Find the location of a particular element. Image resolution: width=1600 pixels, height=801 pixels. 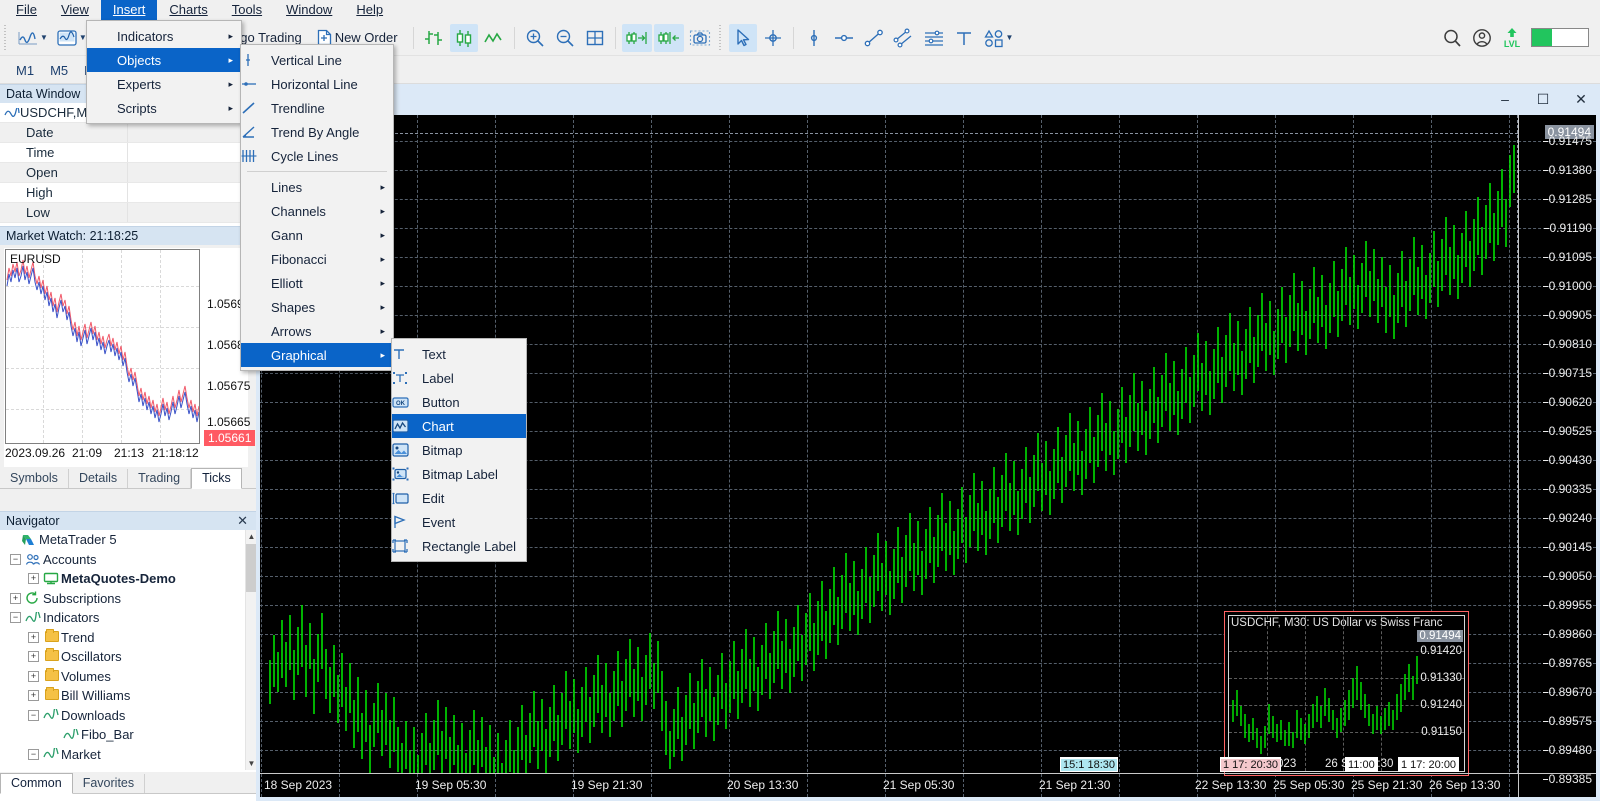

menu-item-channels: Channels ▸ is located at coordinates (317, 211).